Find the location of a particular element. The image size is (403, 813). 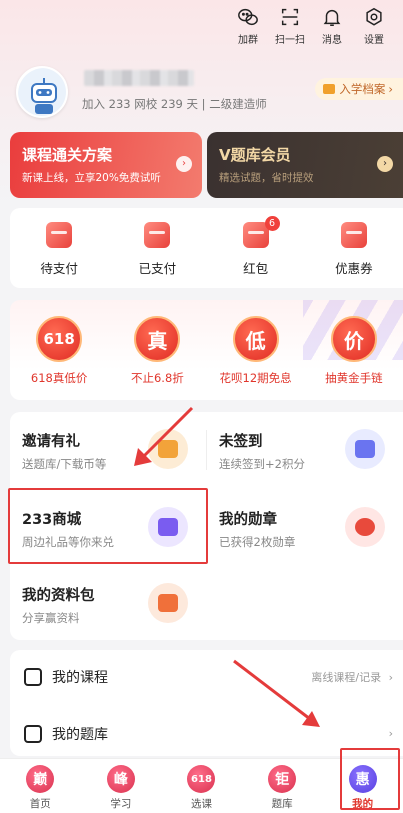

study-tab-icon: 峰 is located at coordinates (120, 779).